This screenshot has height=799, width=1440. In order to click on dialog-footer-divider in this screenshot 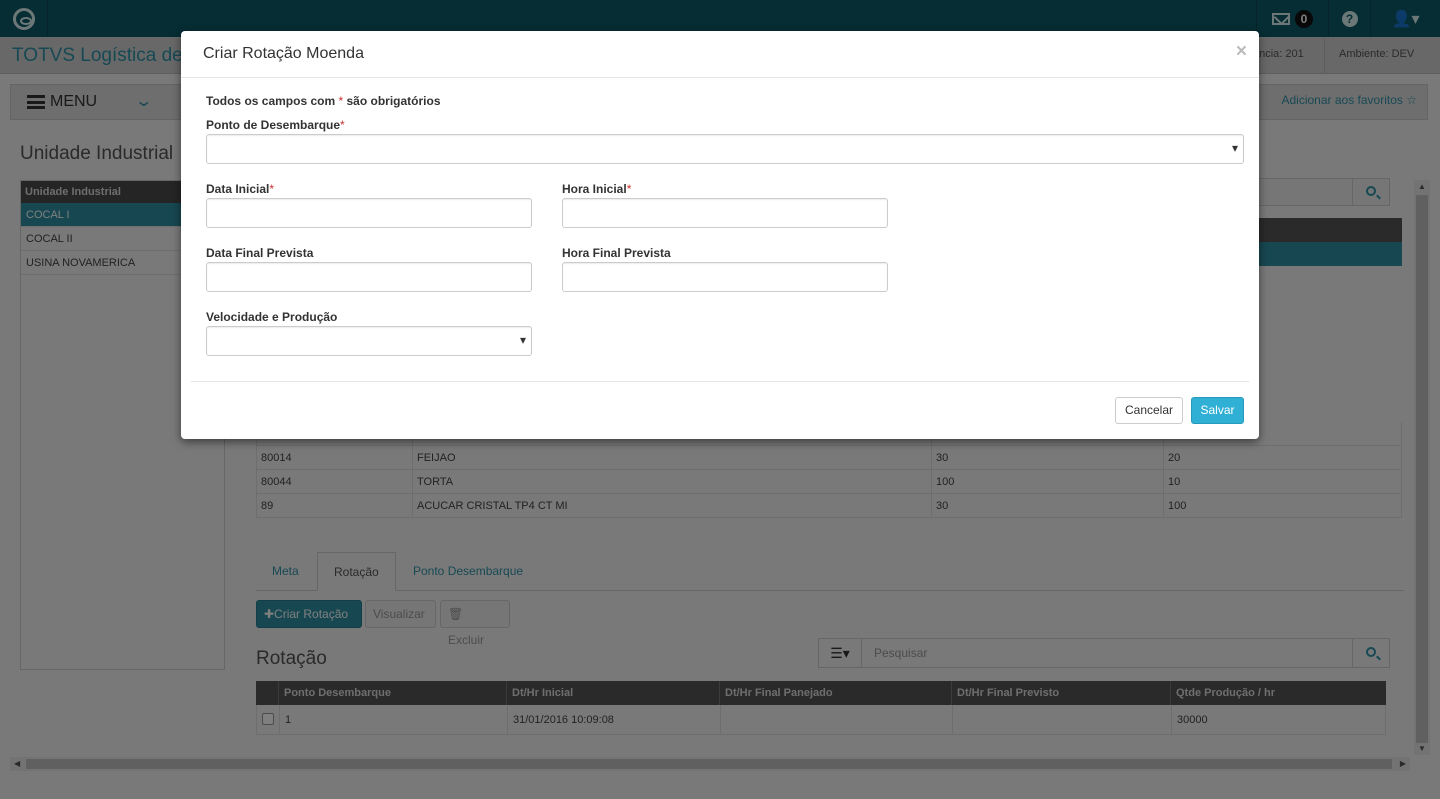, I will do `click(720, 381)`.